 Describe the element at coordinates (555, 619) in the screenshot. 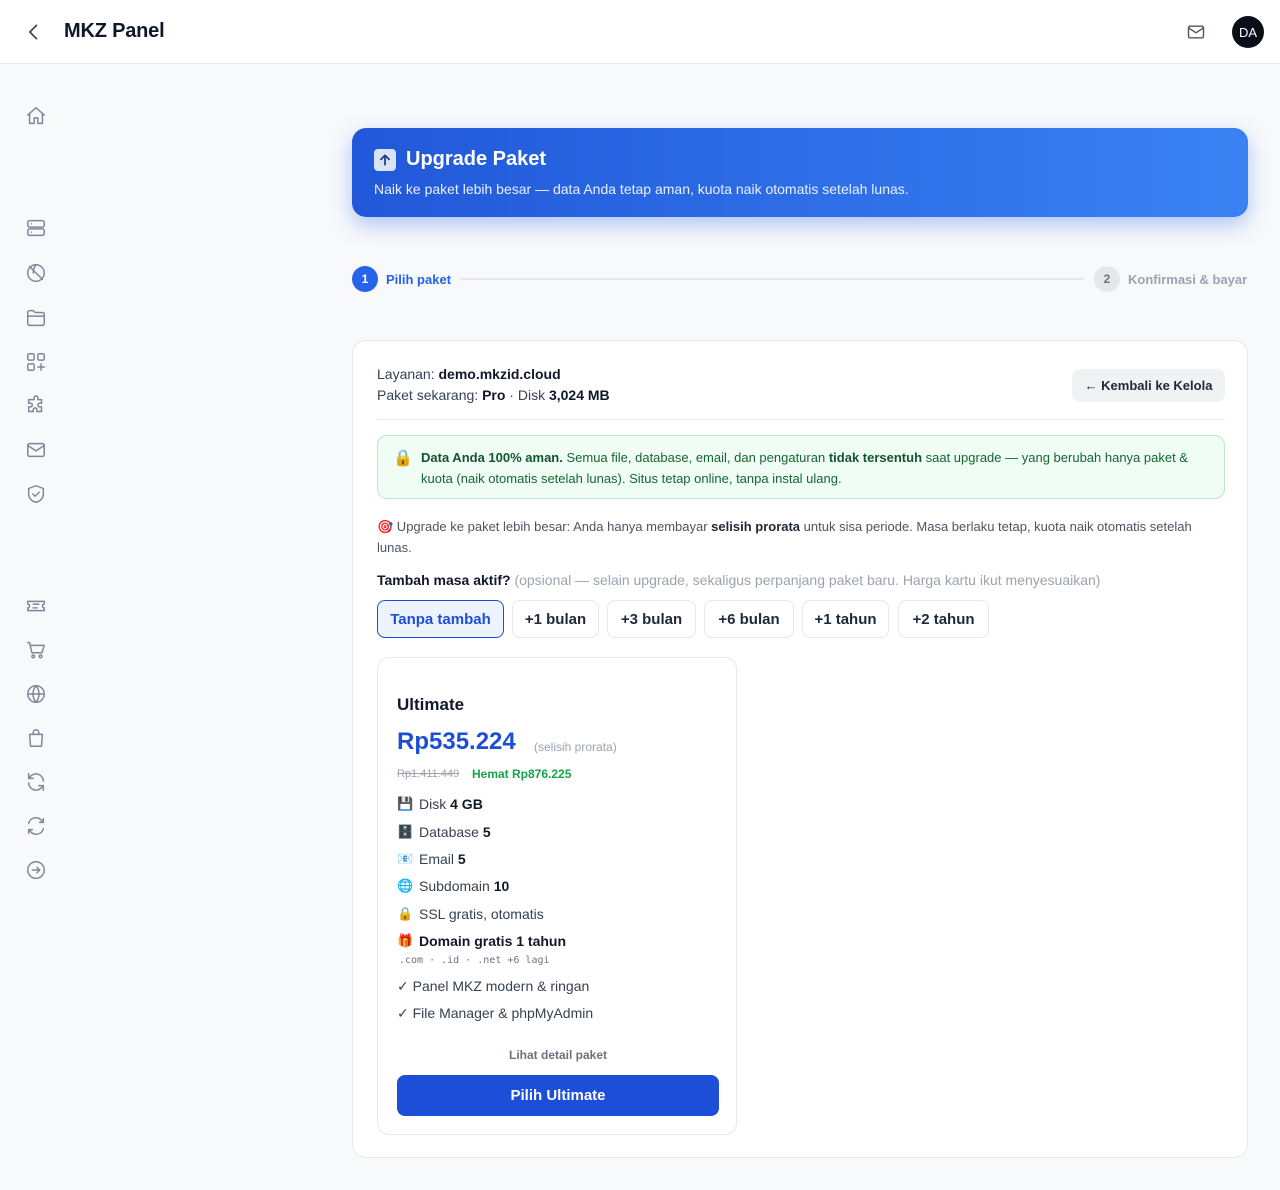

I see `extend-option-1-month: +1 bulan` at that location.